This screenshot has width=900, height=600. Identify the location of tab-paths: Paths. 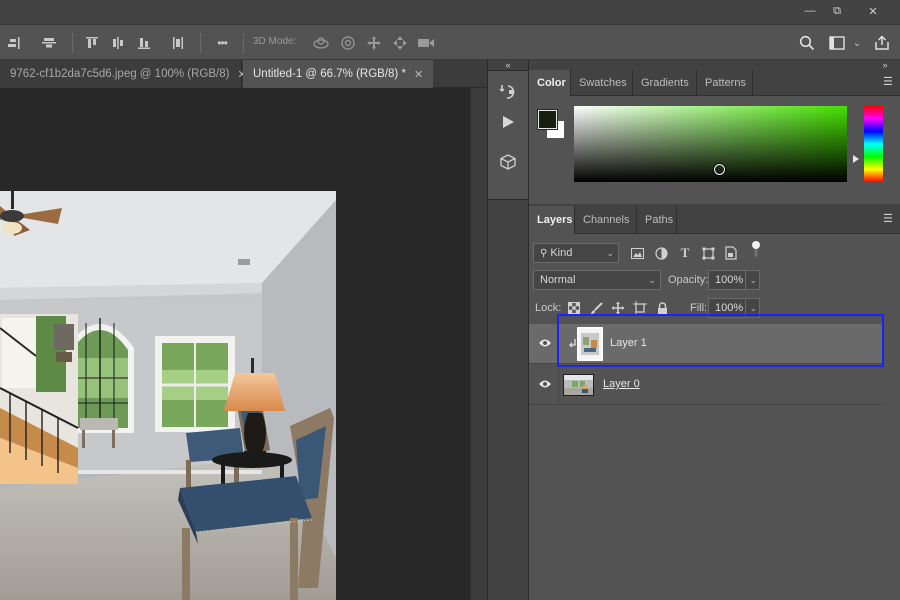
(657, 220).